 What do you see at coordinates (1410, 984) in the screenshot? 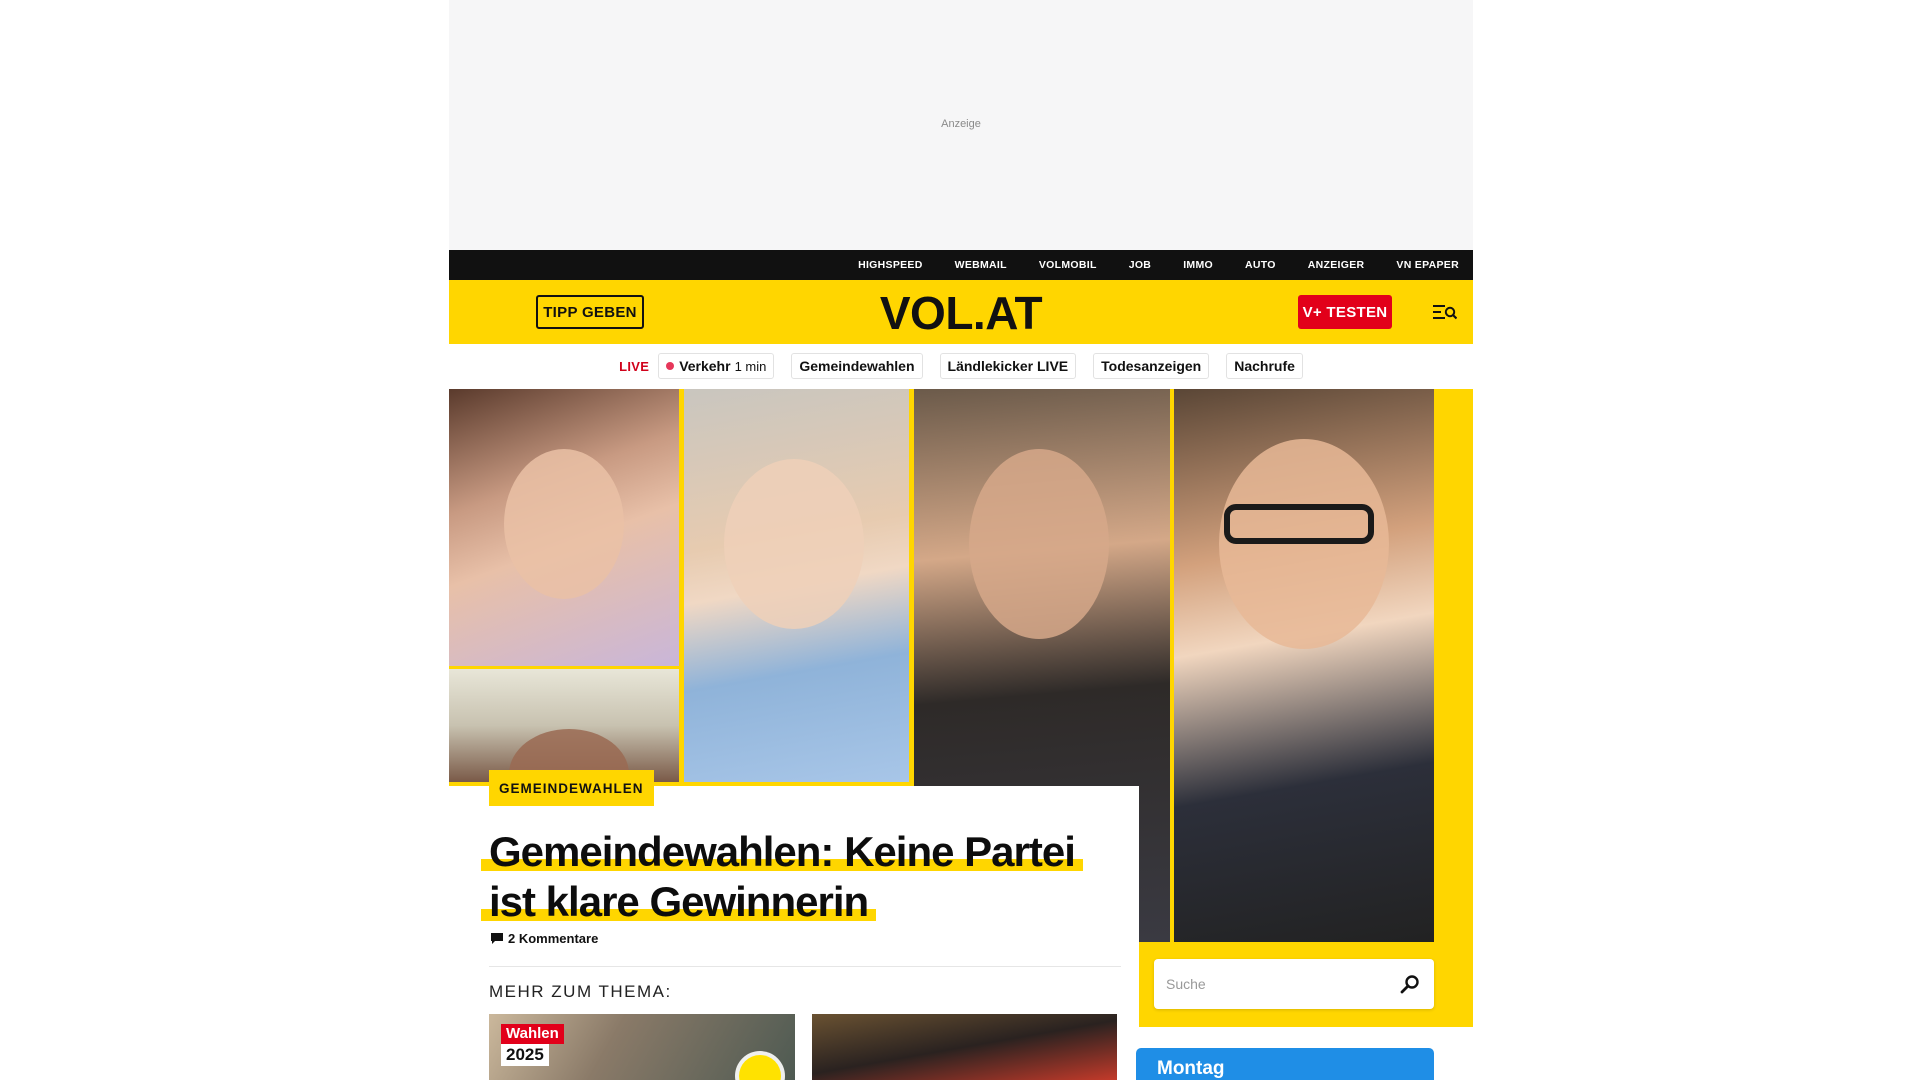
I see `search-icon` at bounding box center [1410, 984].